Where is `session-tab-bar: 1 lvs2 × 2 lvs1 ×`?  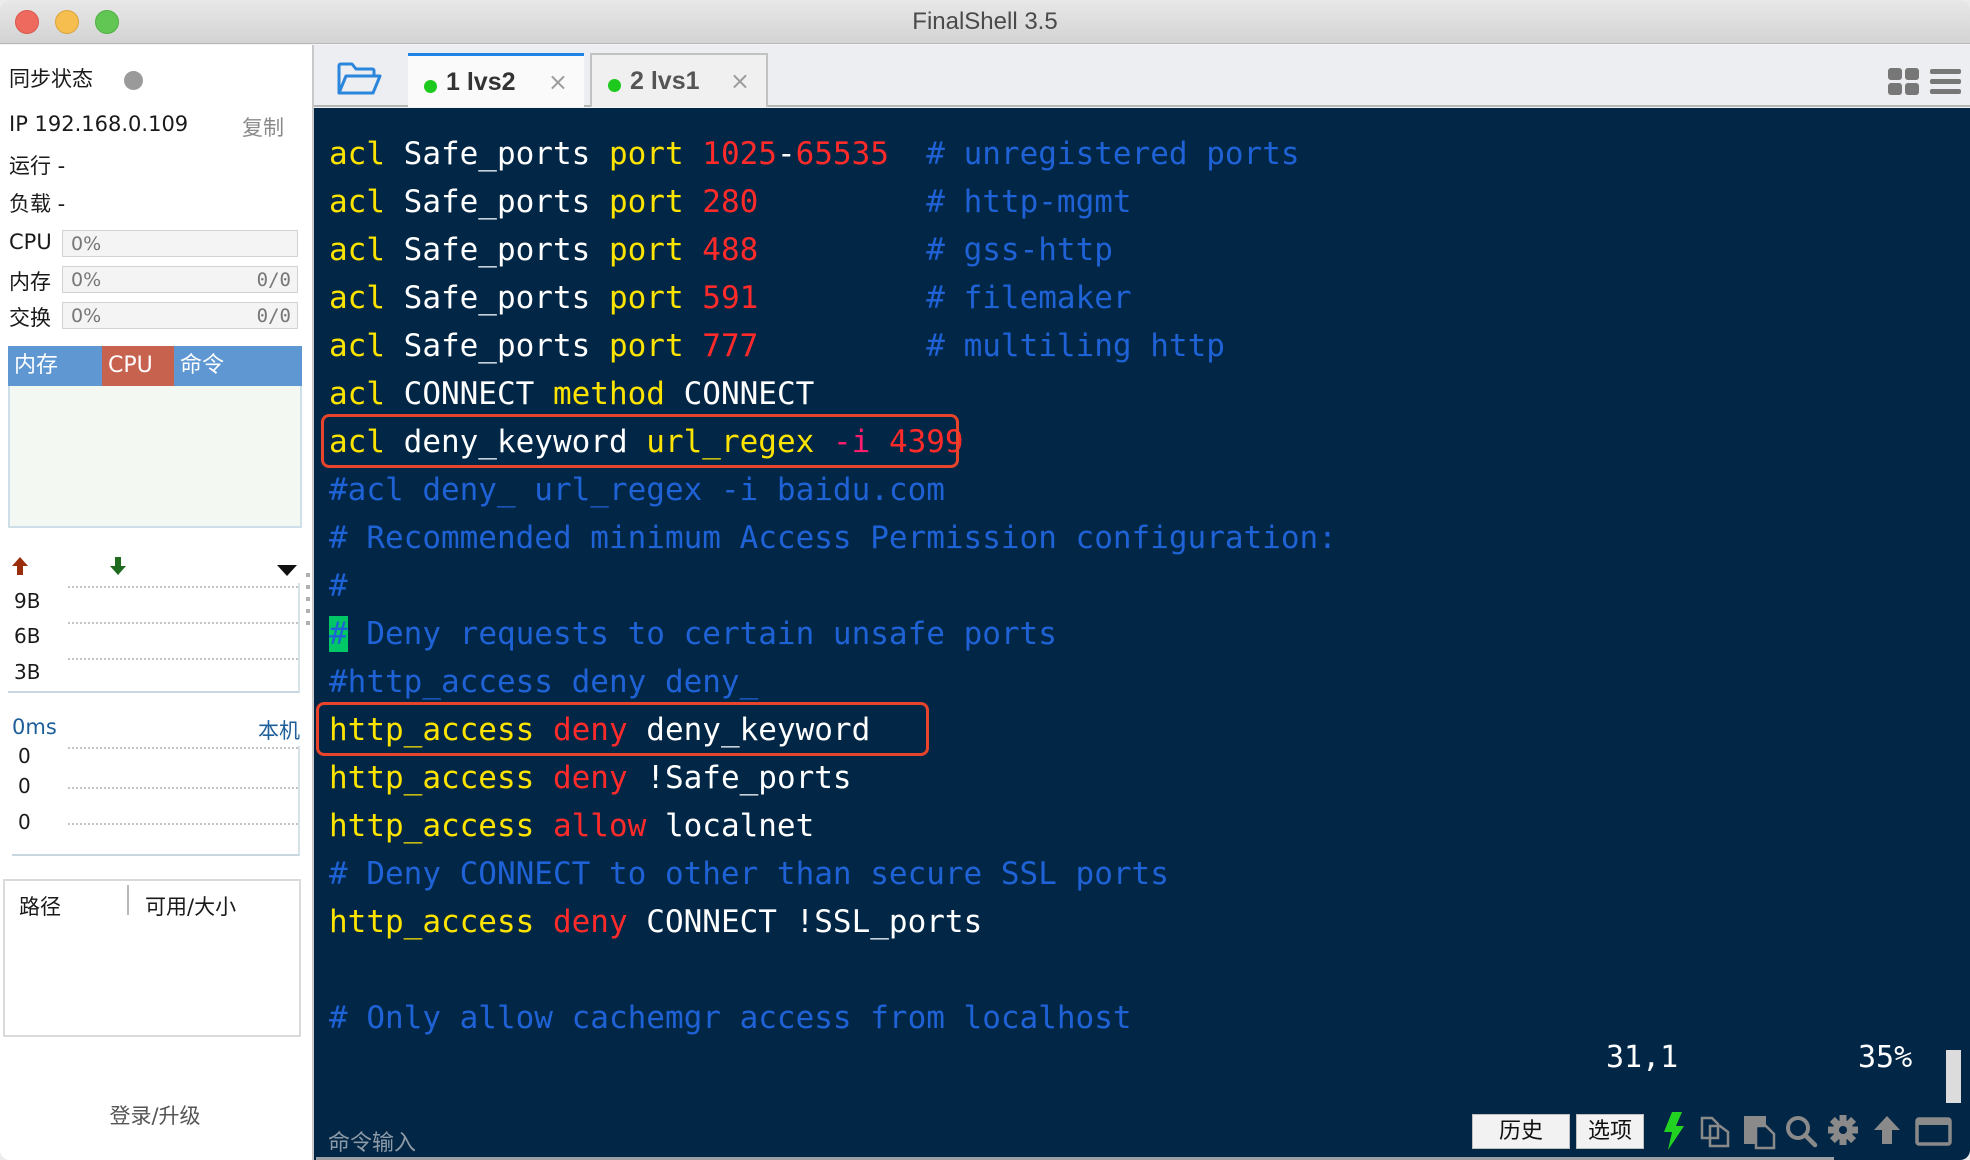
session-tab-bar: 1 lvs2 × 2 lvs1 × is located at coordinates (1142, 76).